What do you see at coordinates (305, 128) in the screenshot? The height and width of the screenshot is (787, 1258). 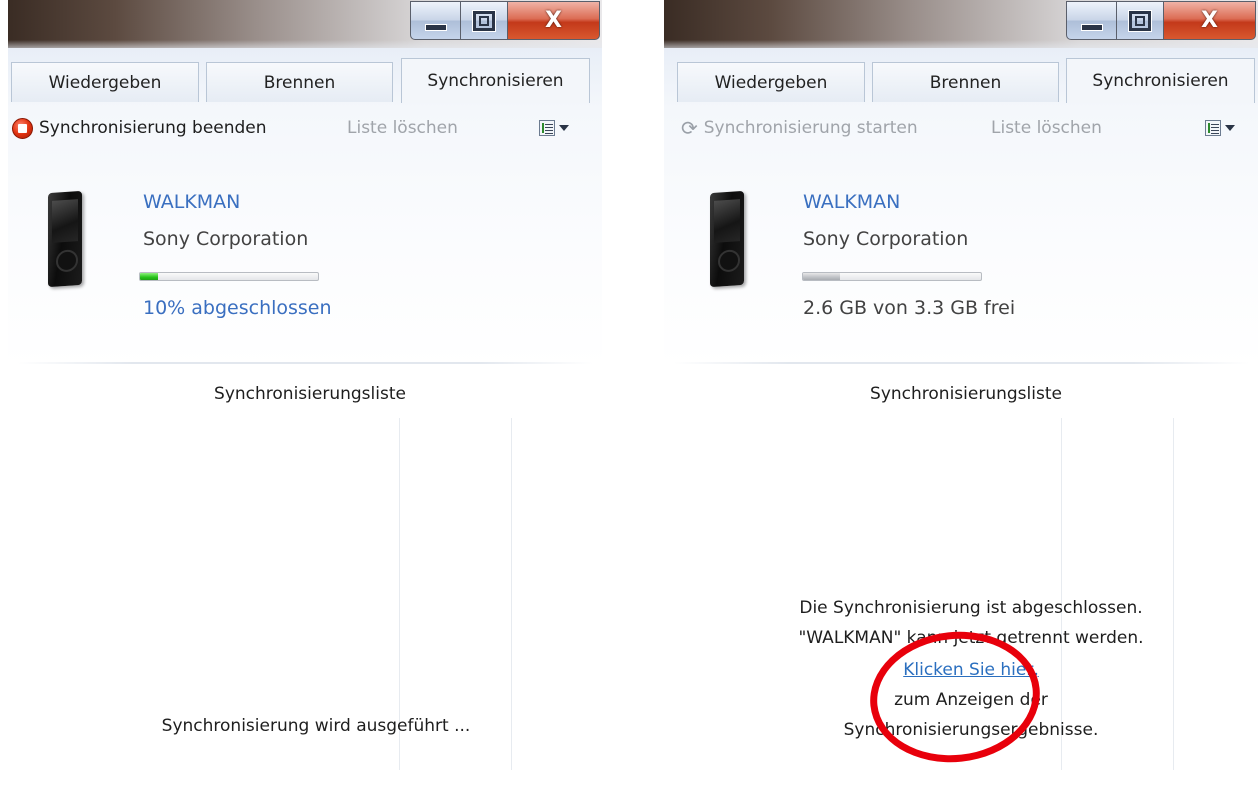 I see `sync-toolbar: Synchronisierung beenden Liste löschen` at bounding box center [305, 128].